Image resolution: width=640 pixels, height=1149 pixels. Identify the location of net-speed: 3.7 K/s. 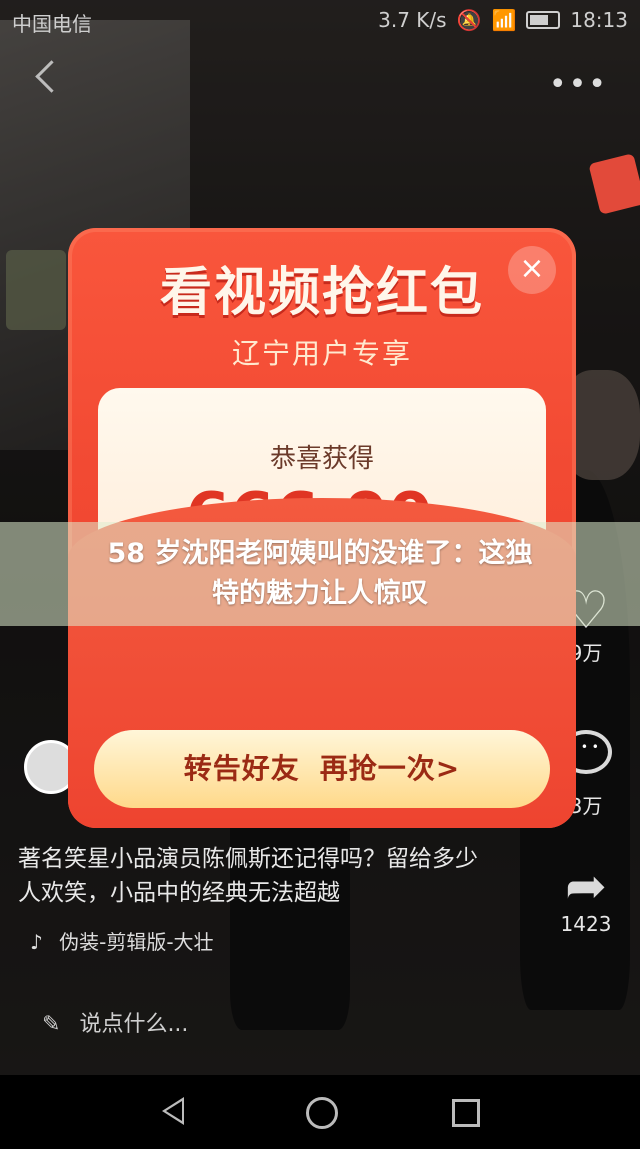
(412, 20).